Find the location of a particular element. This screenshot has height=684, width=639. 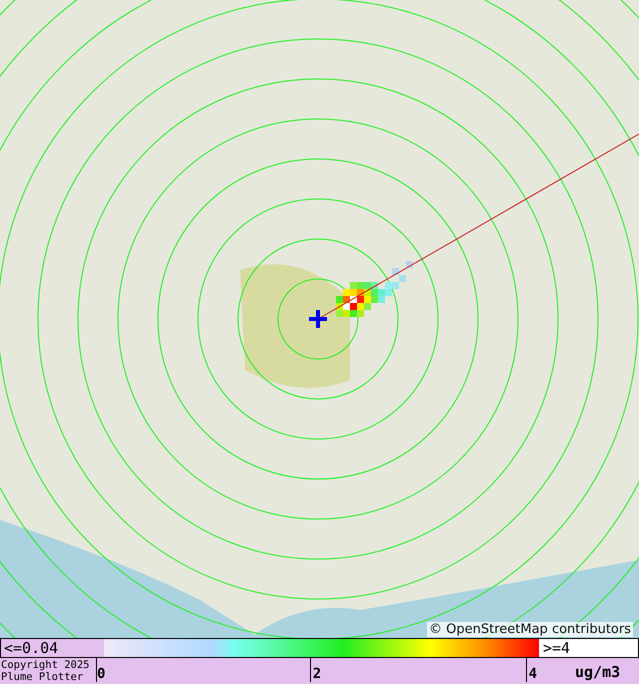

units-label: ug/m3 is located at coordinates (597, 673).